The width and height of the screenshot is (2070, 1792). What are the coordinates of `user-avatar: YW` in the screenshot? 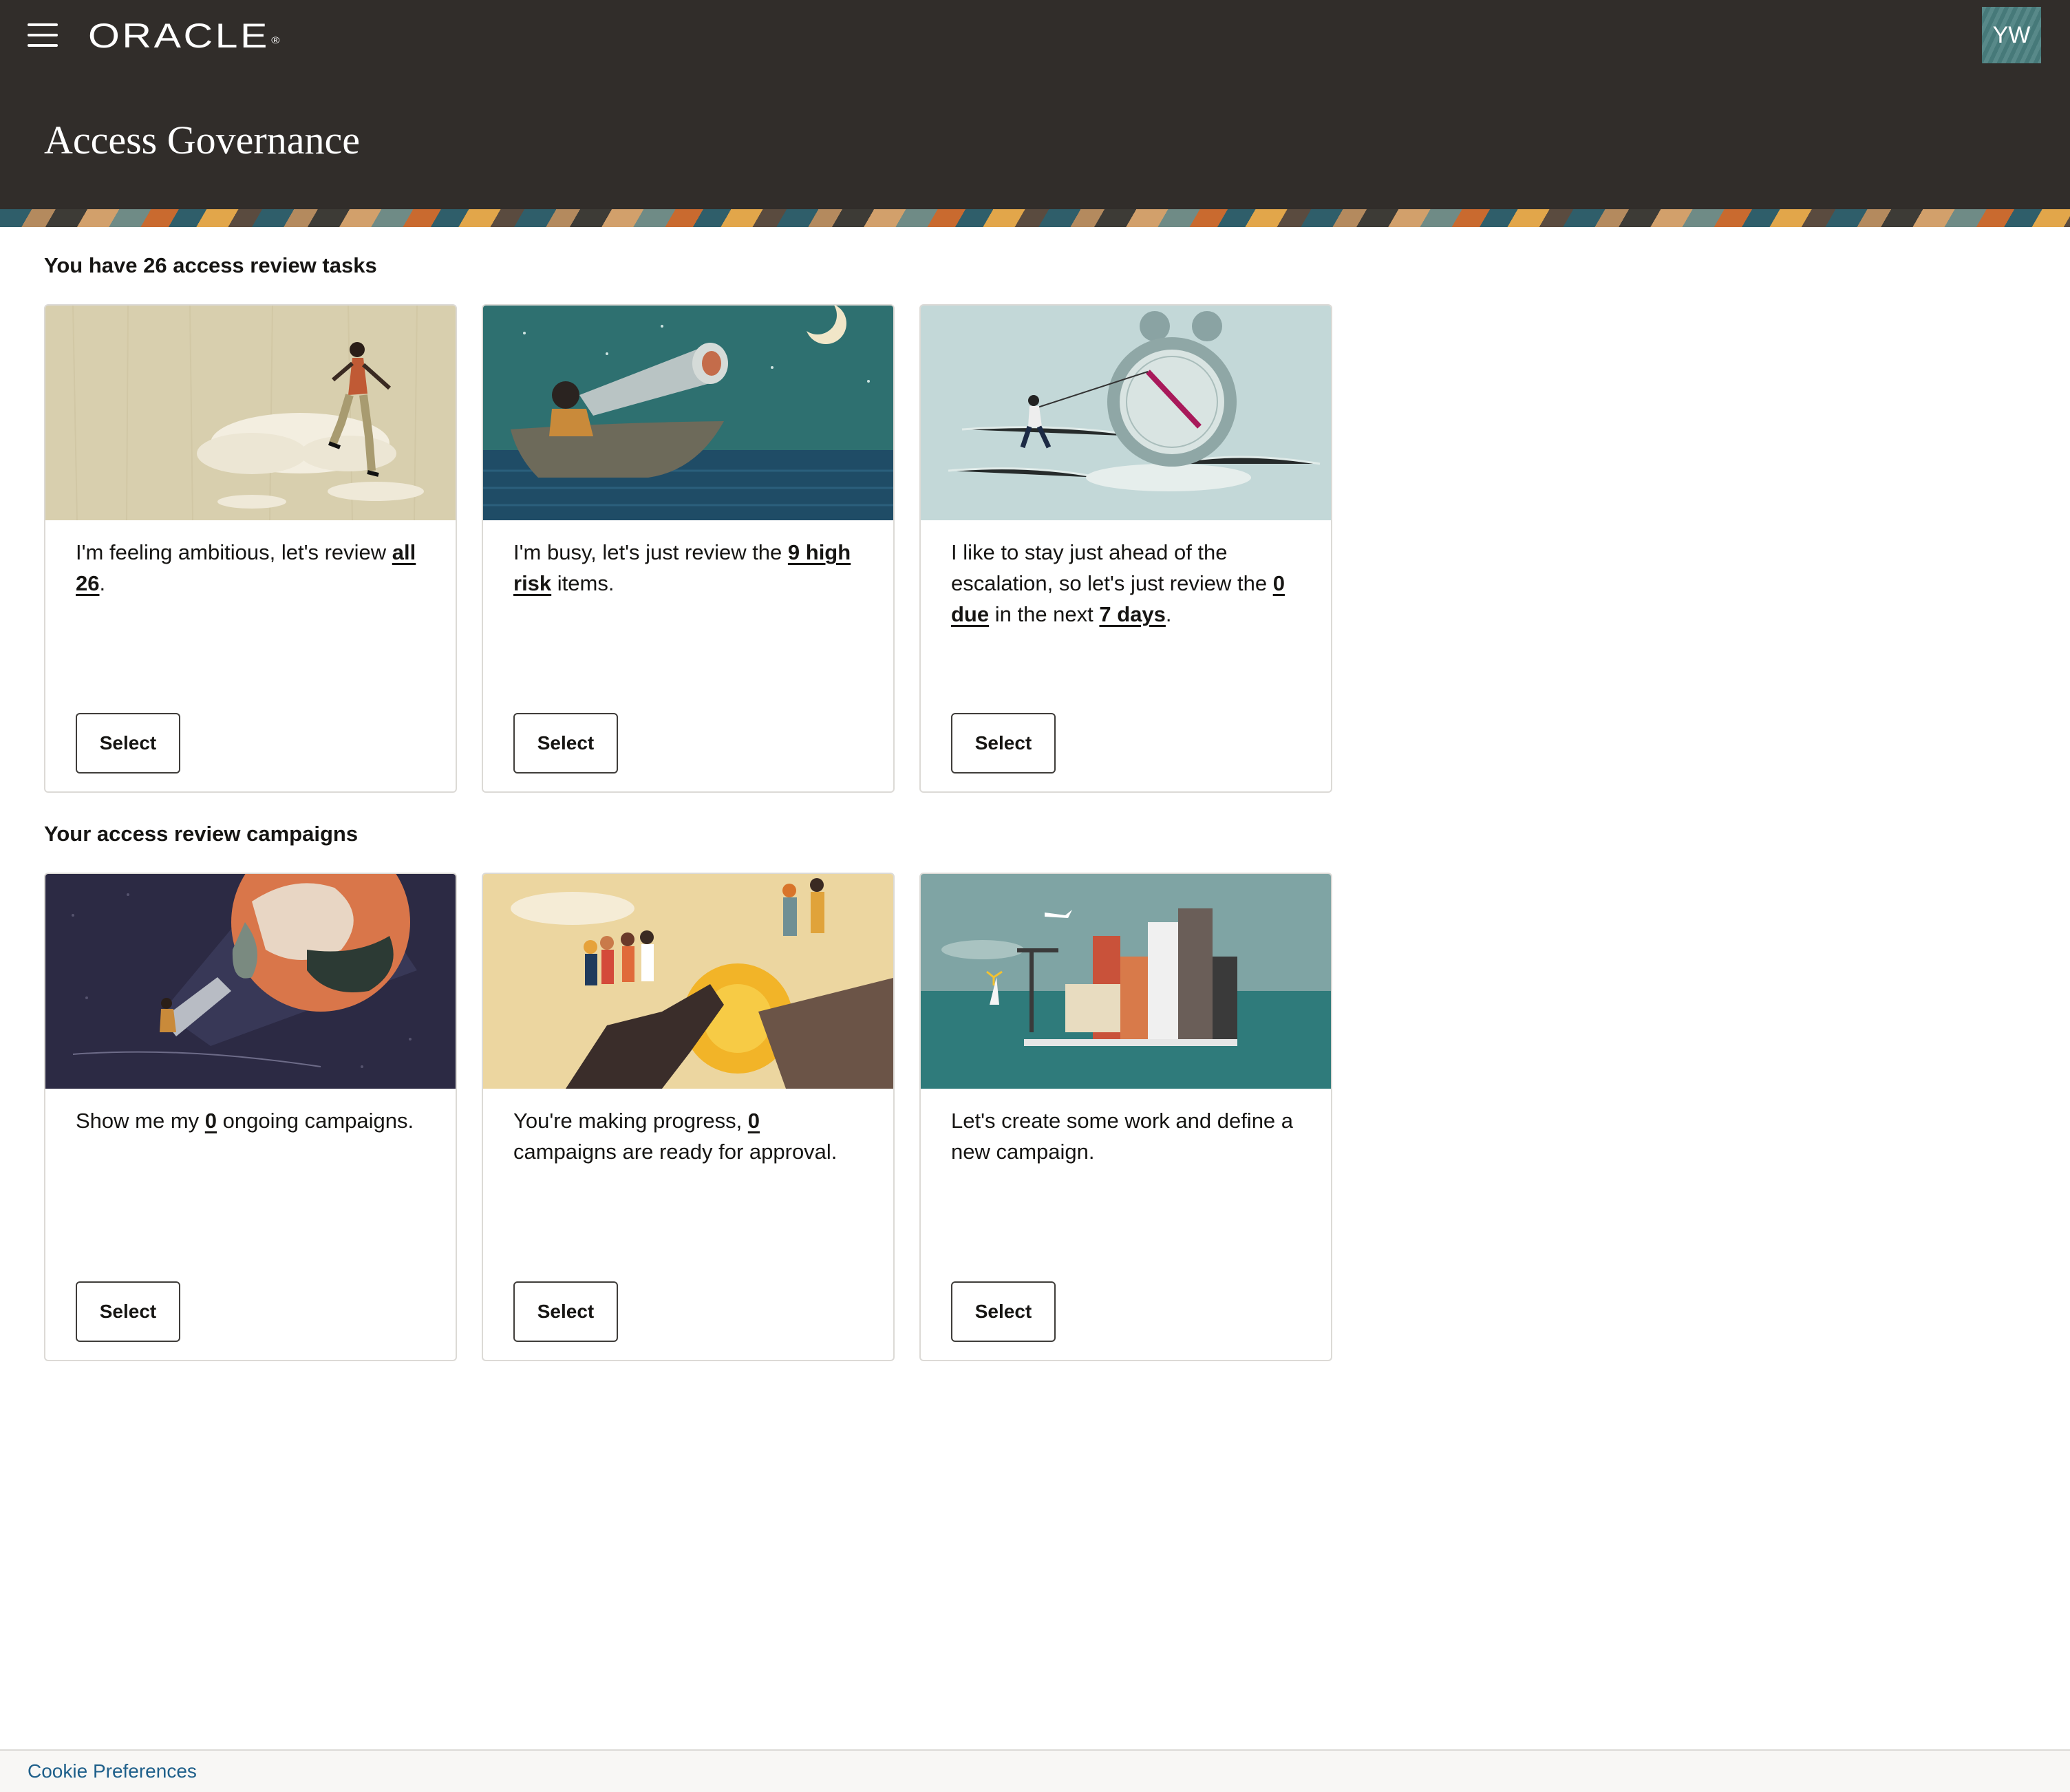 It's located at (2011, 35).